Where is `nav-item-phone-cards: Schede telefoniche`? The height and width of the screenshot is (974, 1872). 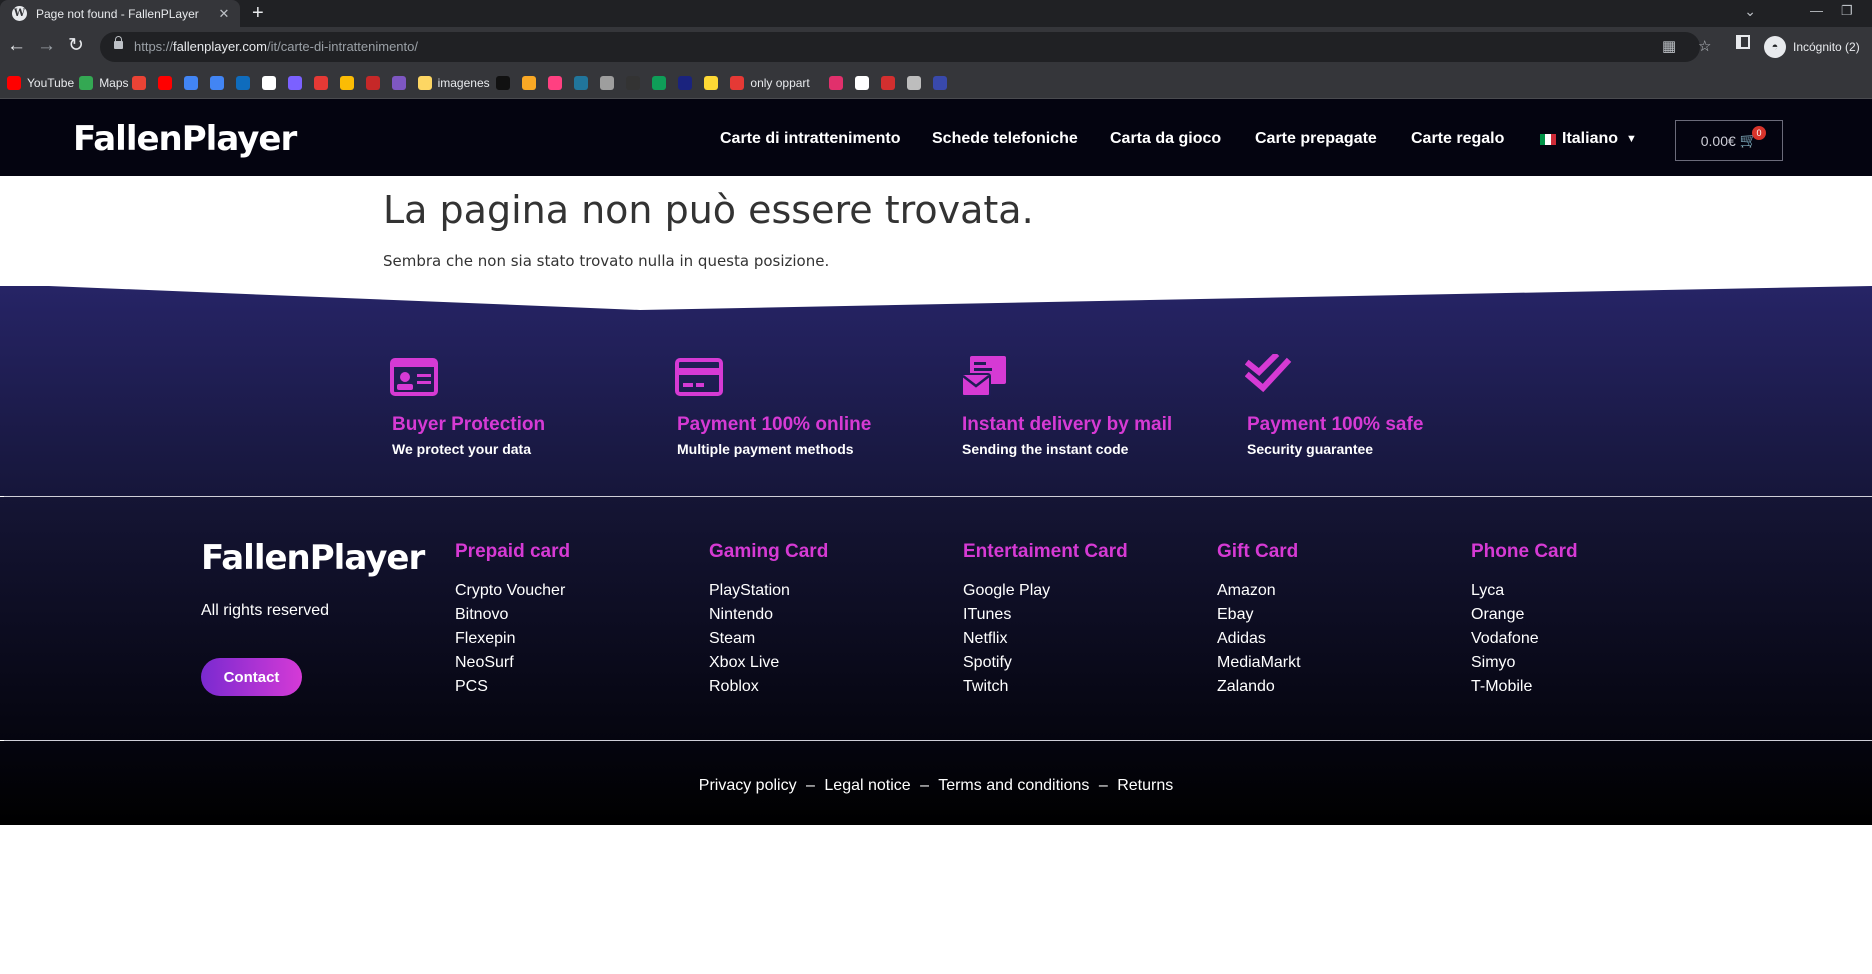 nav-item-phone-cards: Schede telefoniche is located at coordinates (1005, 139).